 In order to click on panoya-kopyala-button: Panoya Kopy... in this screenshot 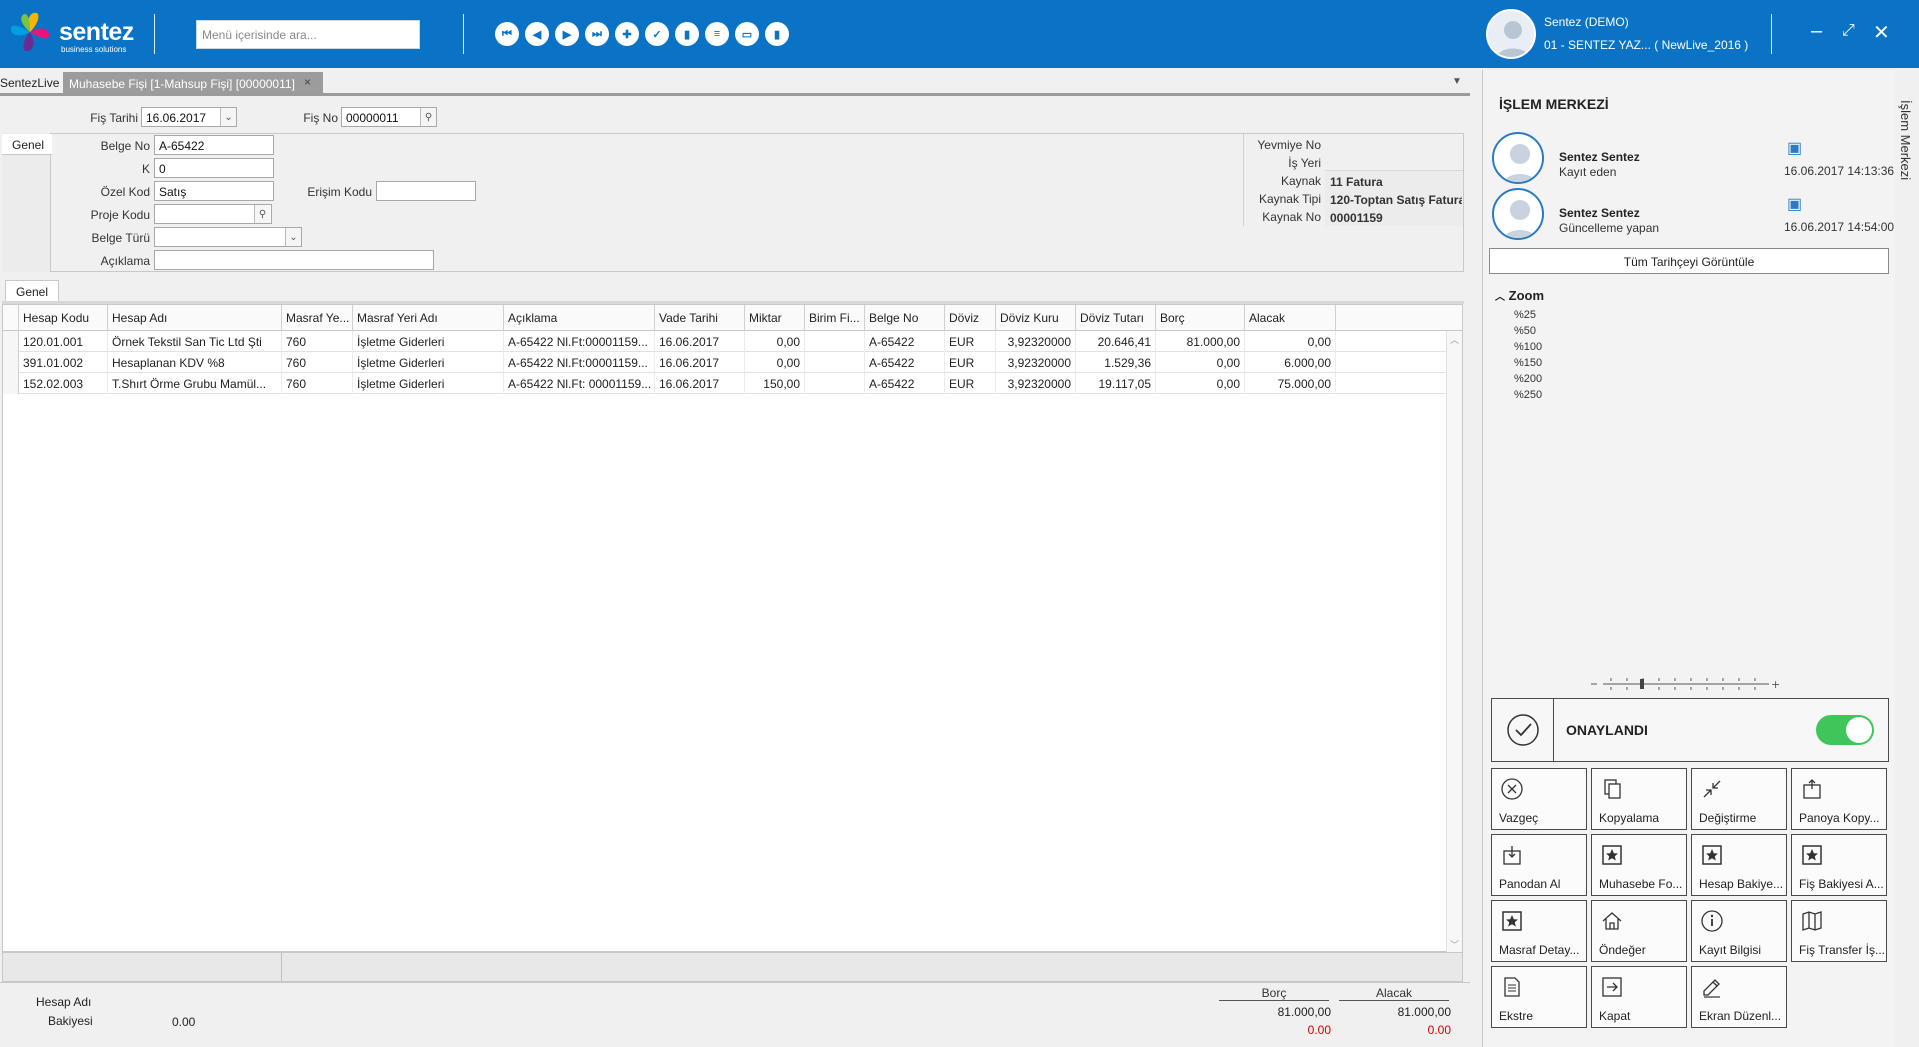, I will do `click(1839, 799)`.